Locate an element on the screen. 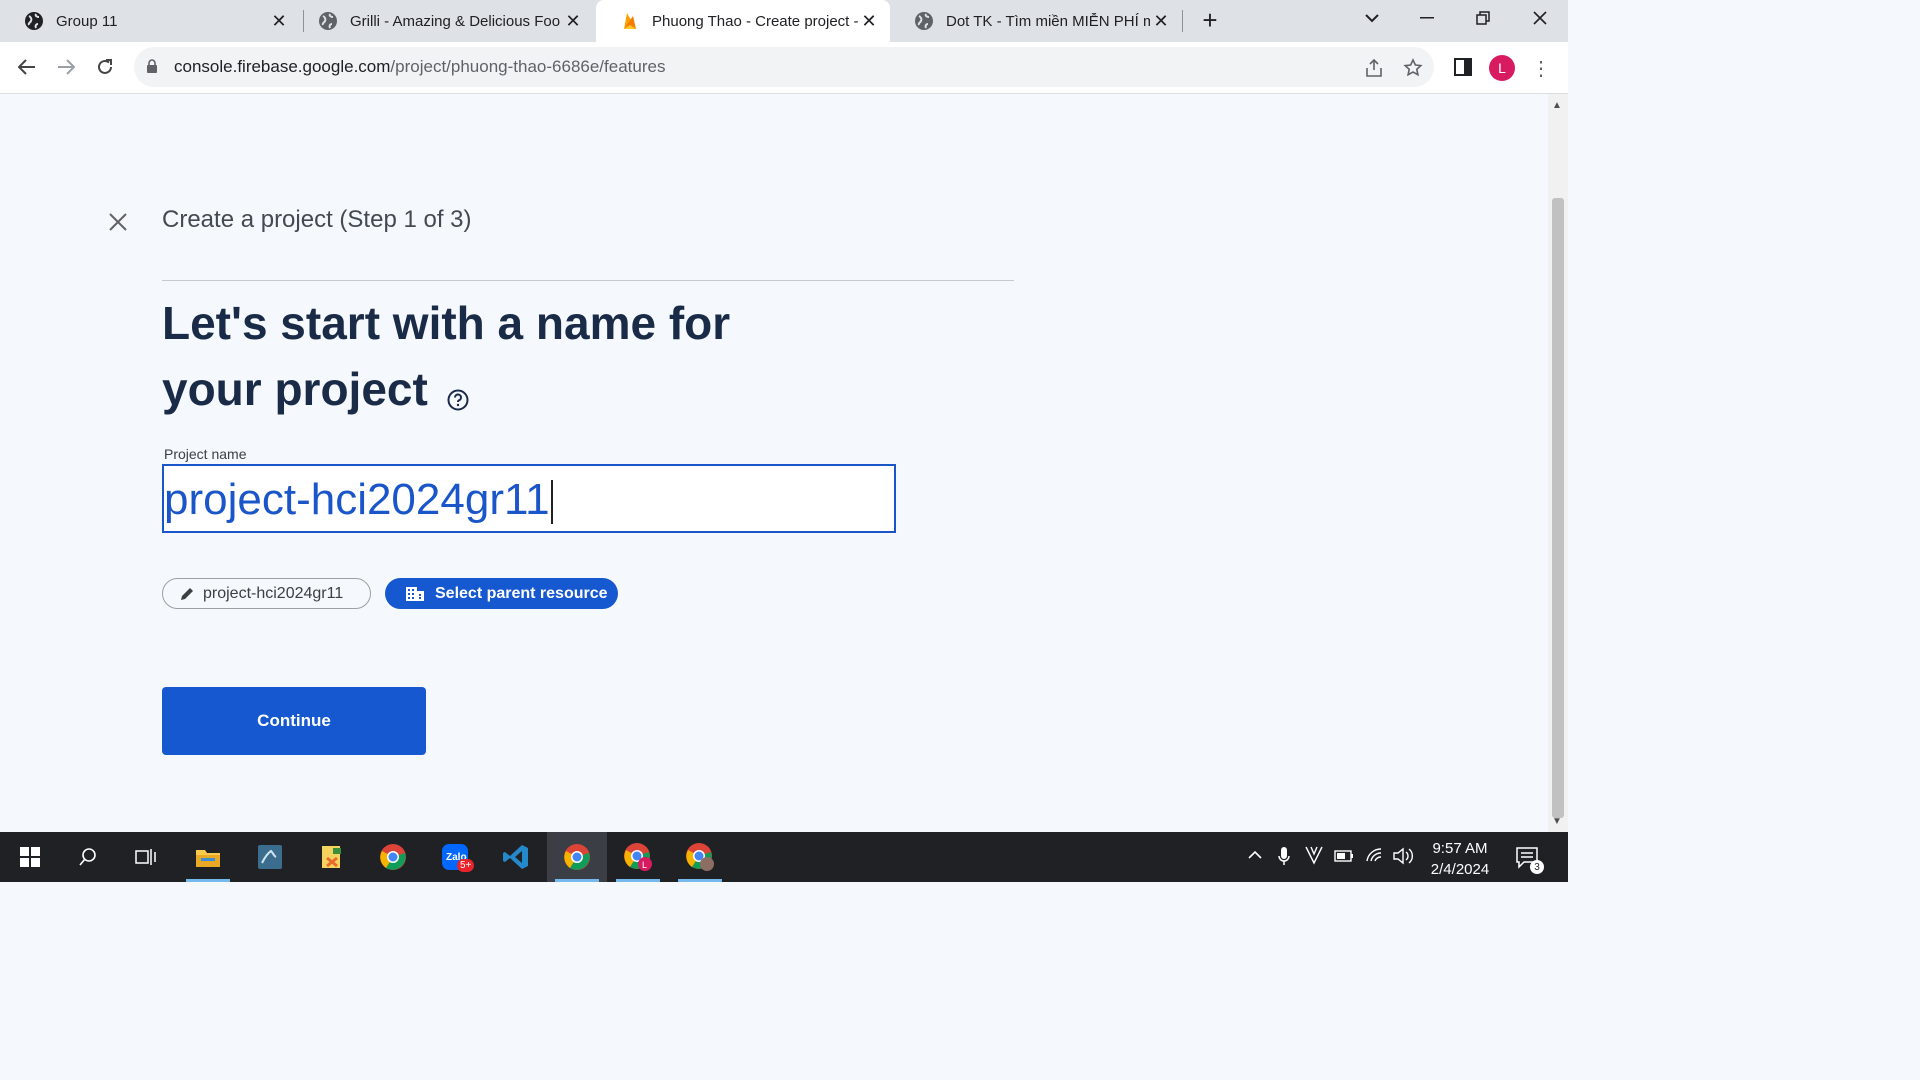 Image resolution: width=1920 pixels, height=1080 pixels. tab-firebase-create-project: Phuong Thao - Create project - F ✕ is located at coordinates (743, 21).